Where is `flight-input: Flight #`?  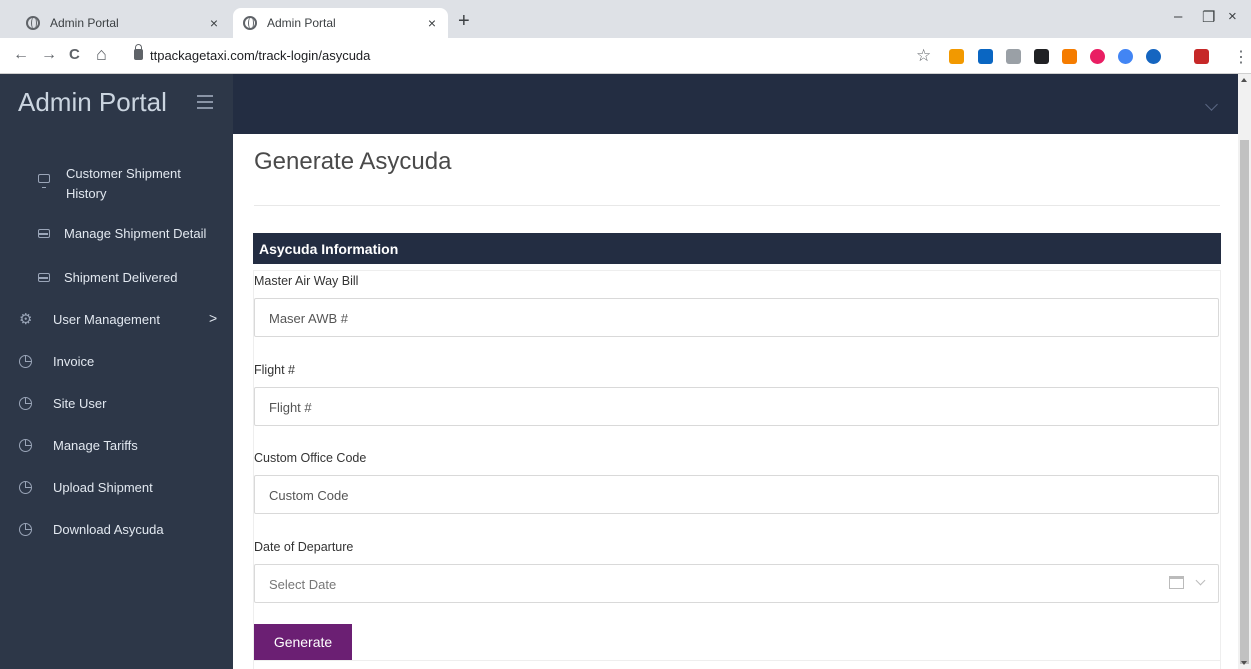 flight-input: Flight # is located at coordinates (736, 406).